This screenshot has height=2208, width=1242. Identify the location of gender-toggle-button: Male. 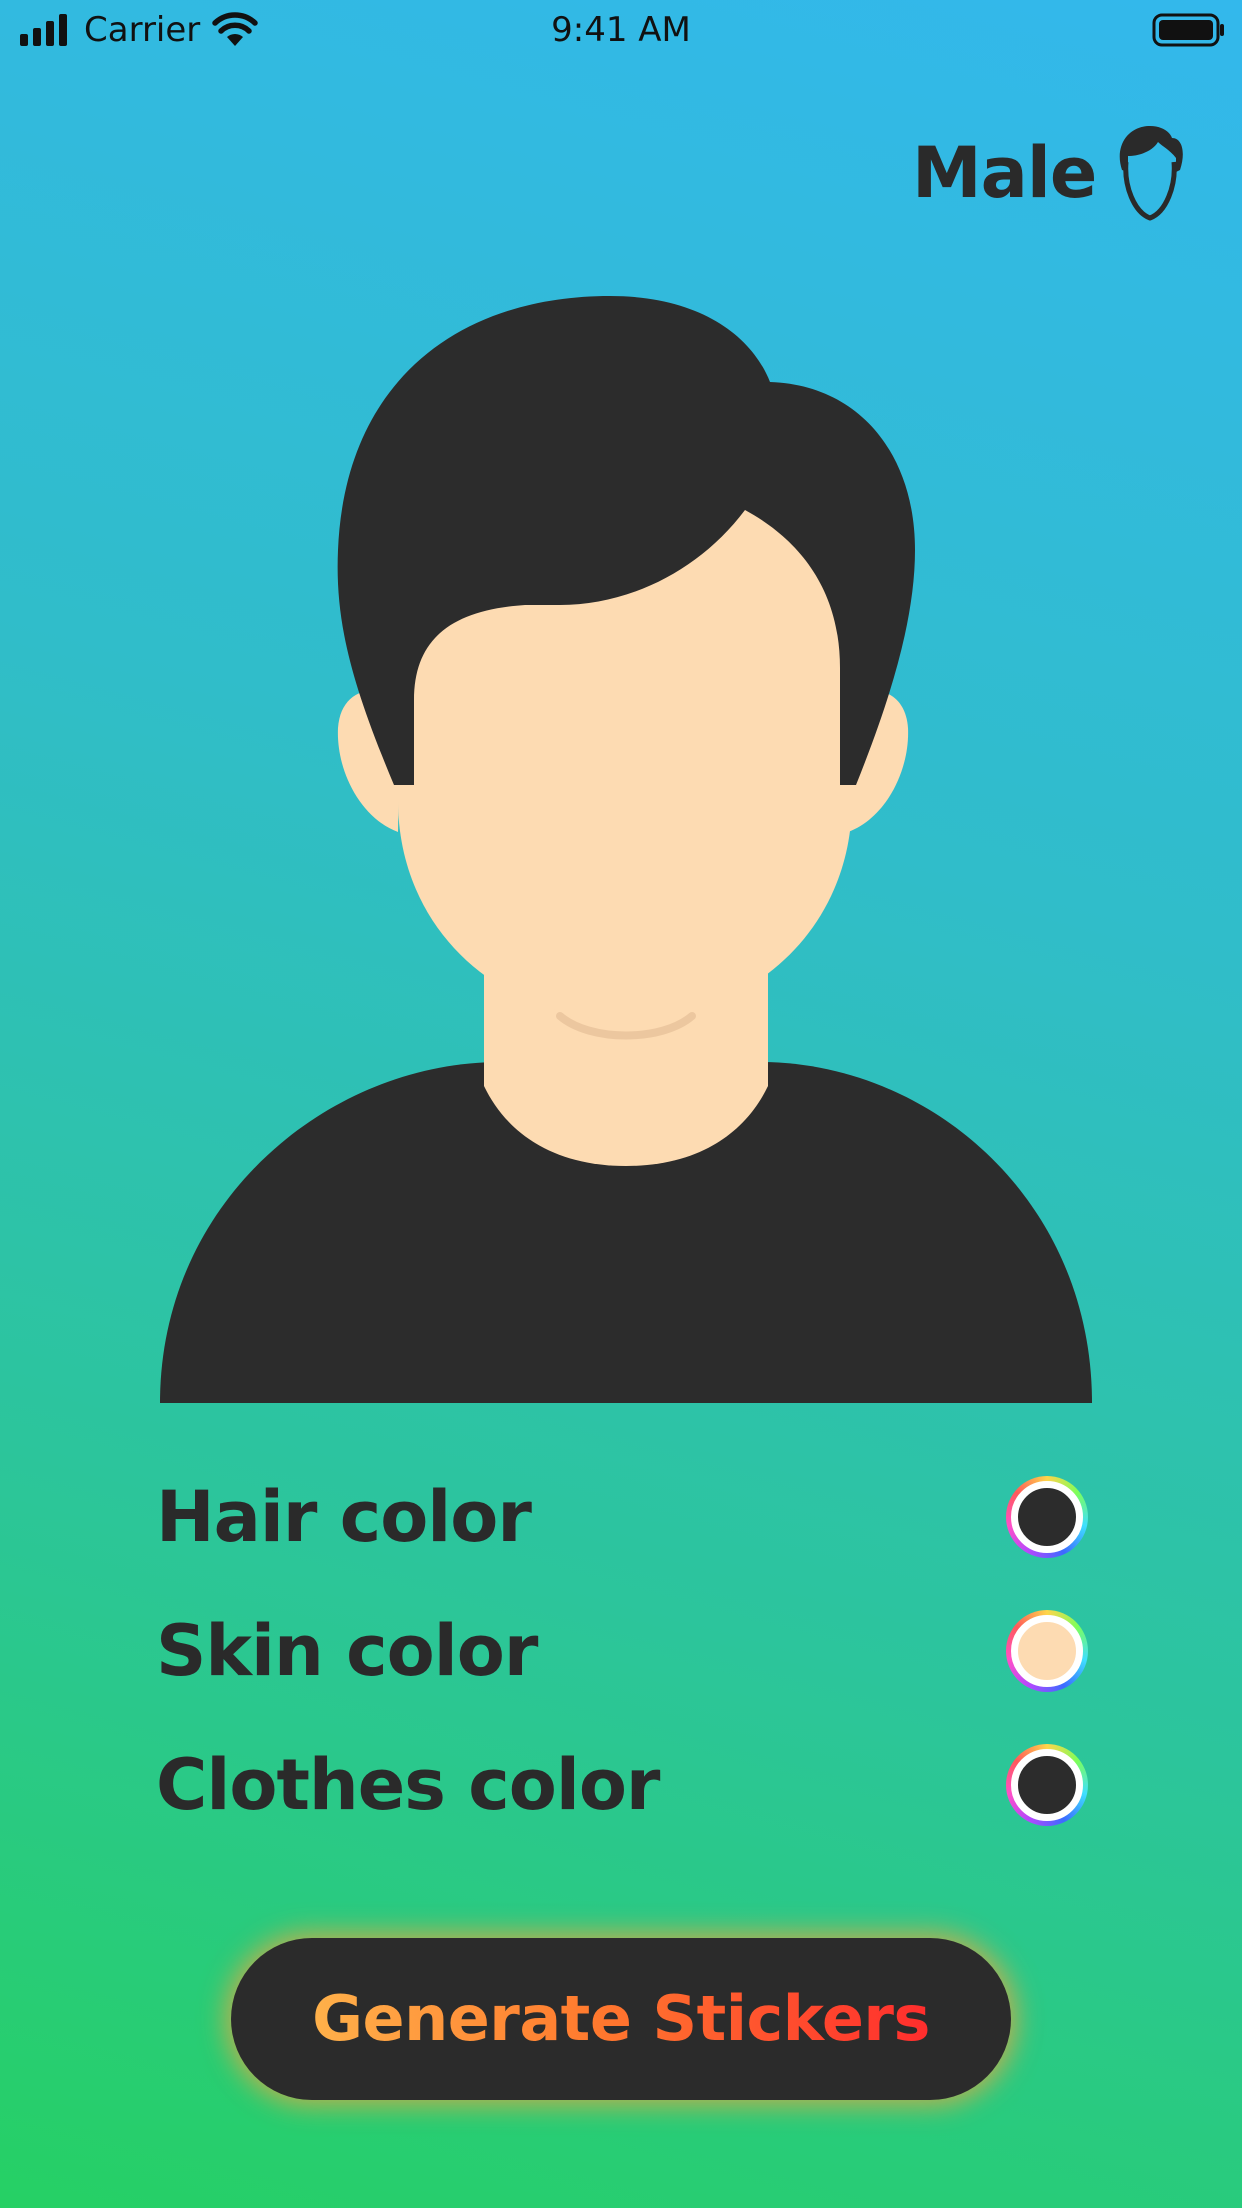
(1050, 173).